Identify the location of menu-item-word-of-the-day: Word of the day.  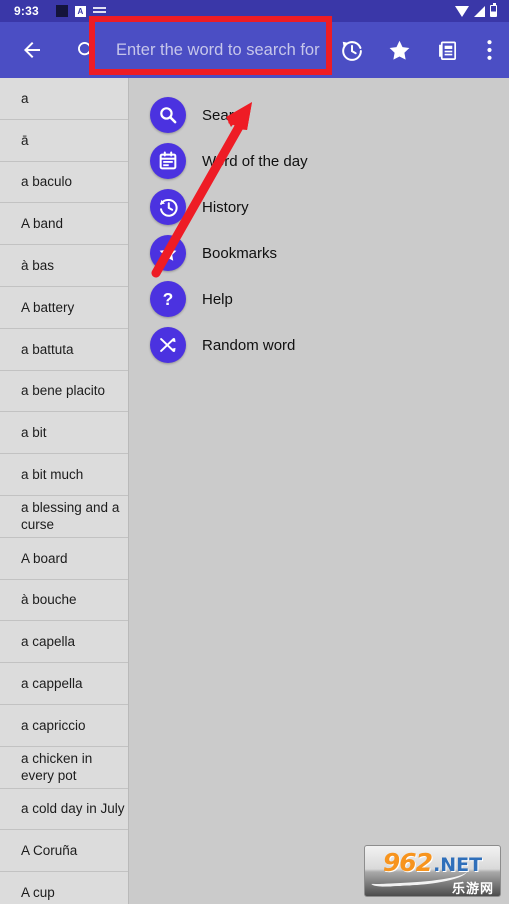
(319, 161).